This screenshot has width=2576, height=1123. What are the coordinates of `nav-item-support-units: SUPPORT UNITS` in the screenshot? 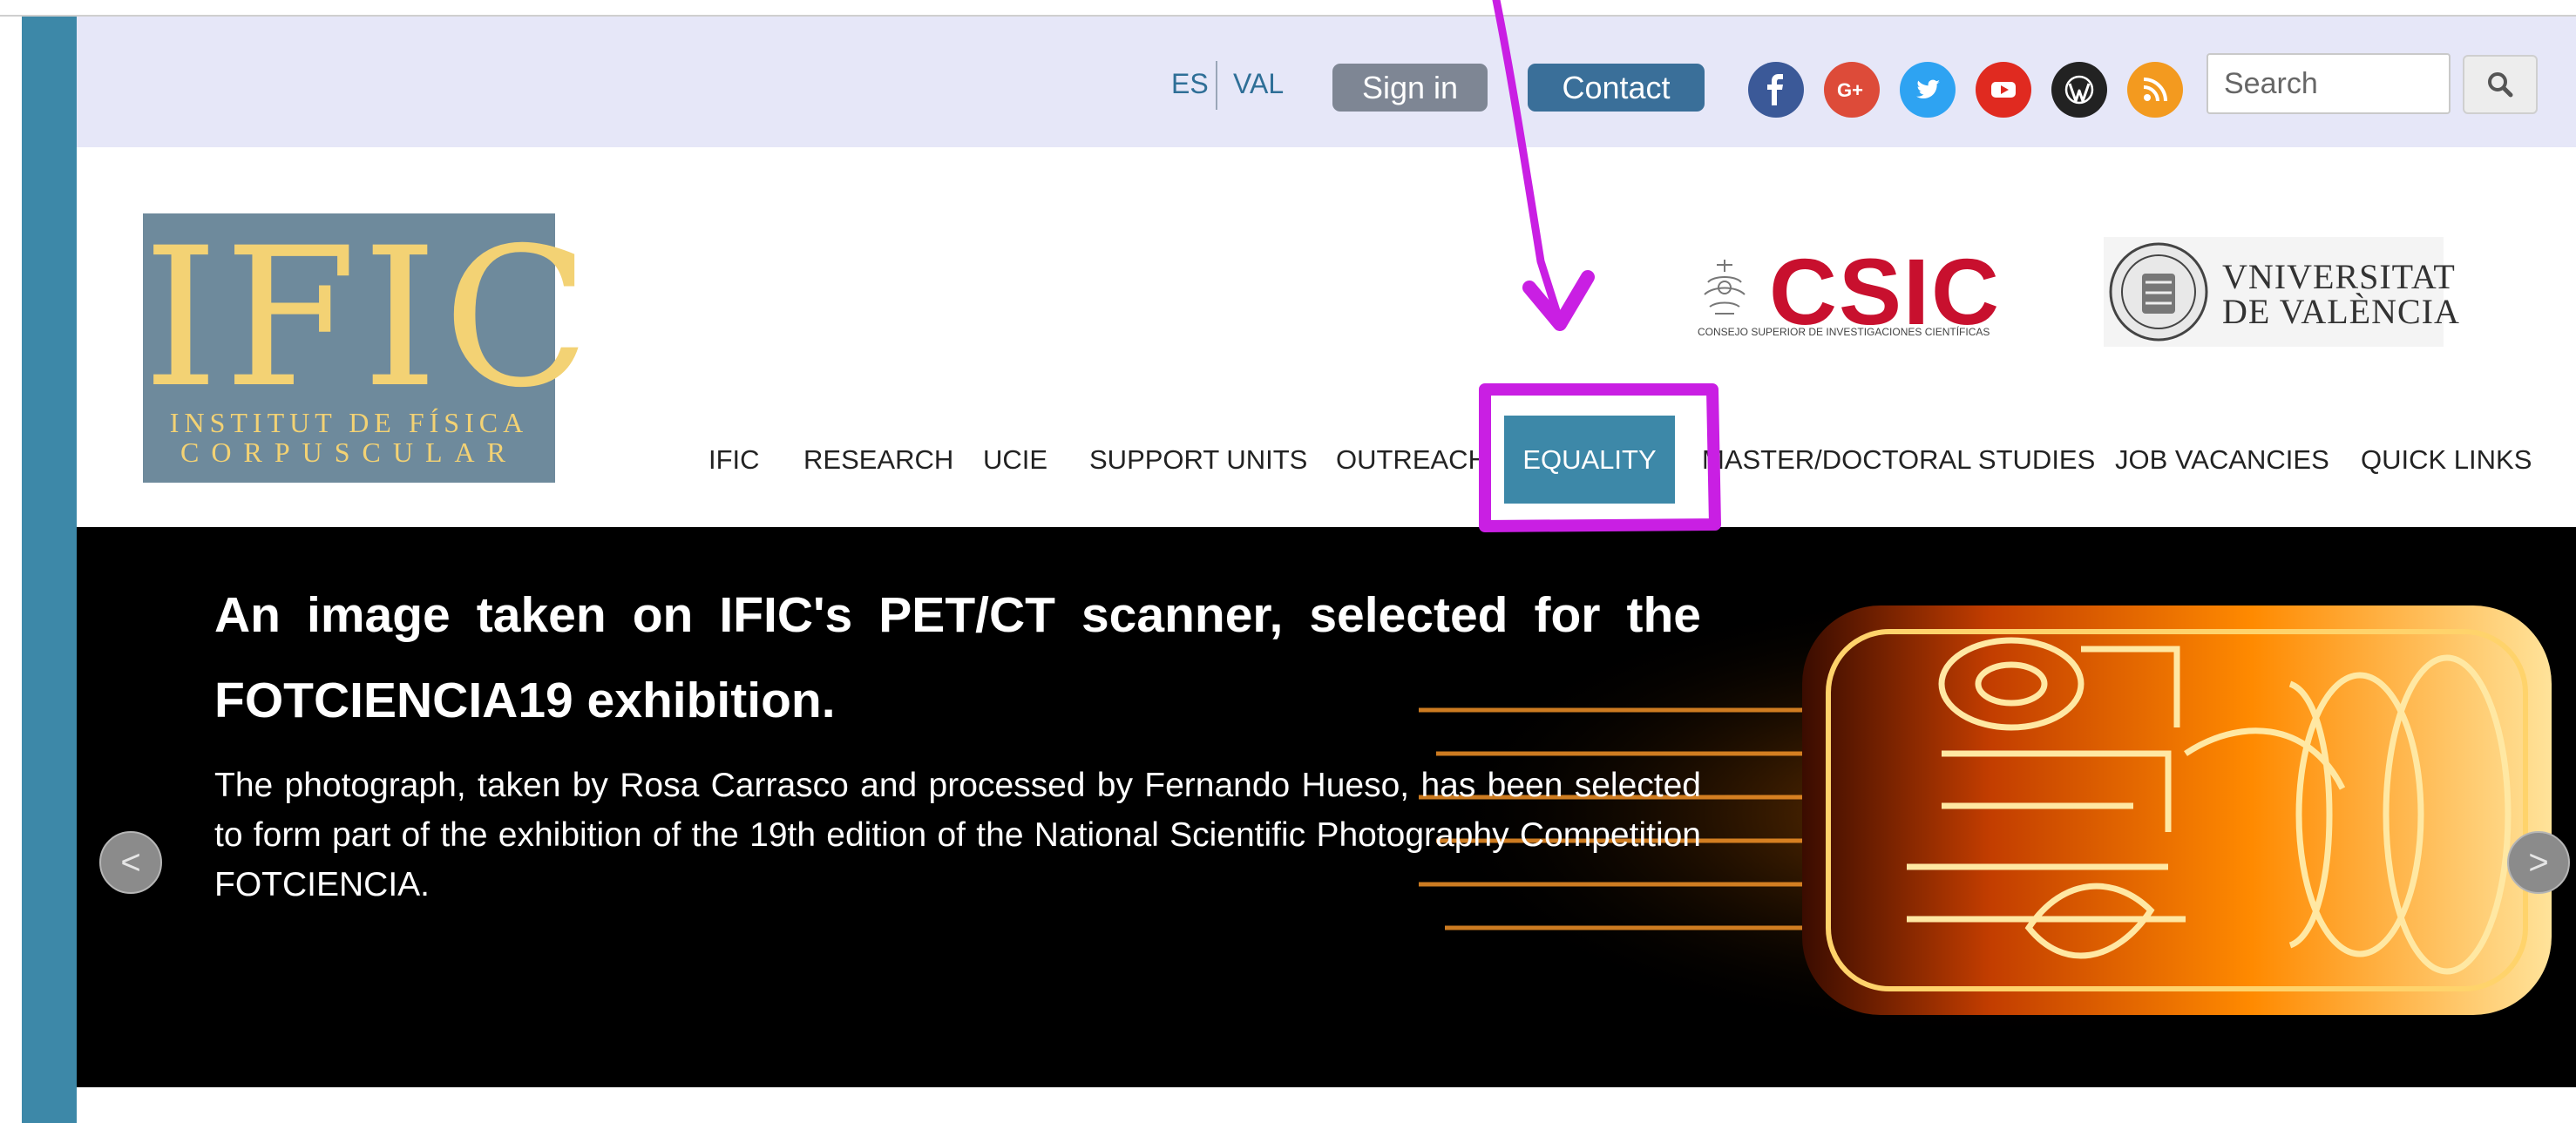 It's located at (1198, 460).